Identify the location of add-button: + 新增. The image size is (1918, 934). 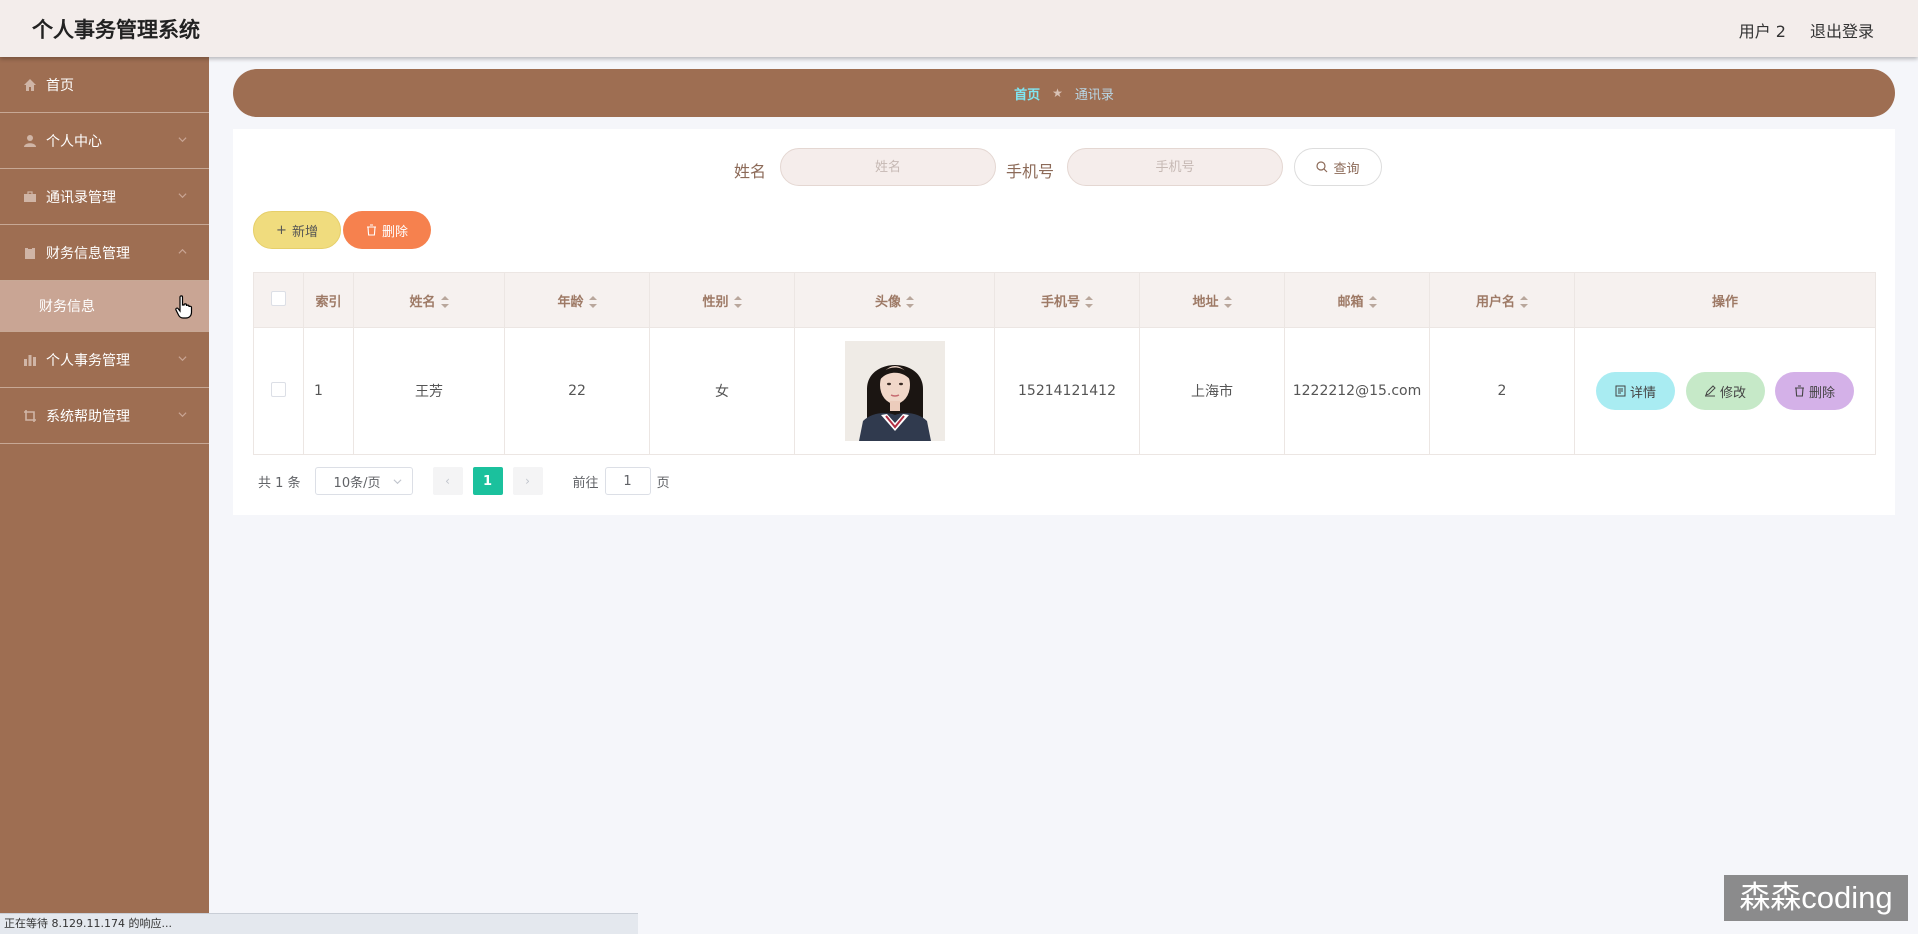
(297, 230).